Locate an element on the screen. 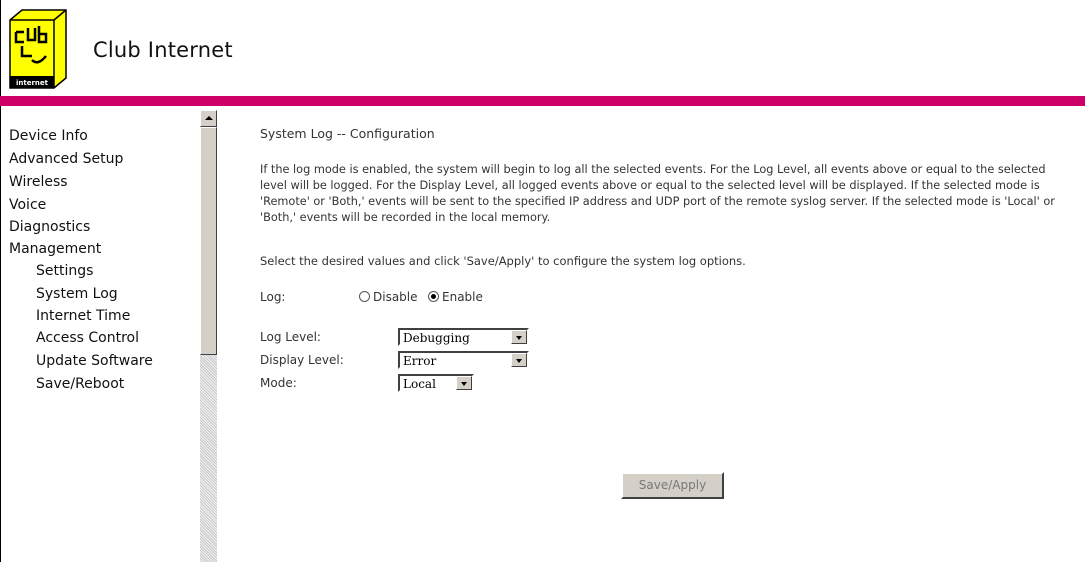 The image size is (1085, 562). nav-internet-time: Internet Time is located at coordinates (83, 316).